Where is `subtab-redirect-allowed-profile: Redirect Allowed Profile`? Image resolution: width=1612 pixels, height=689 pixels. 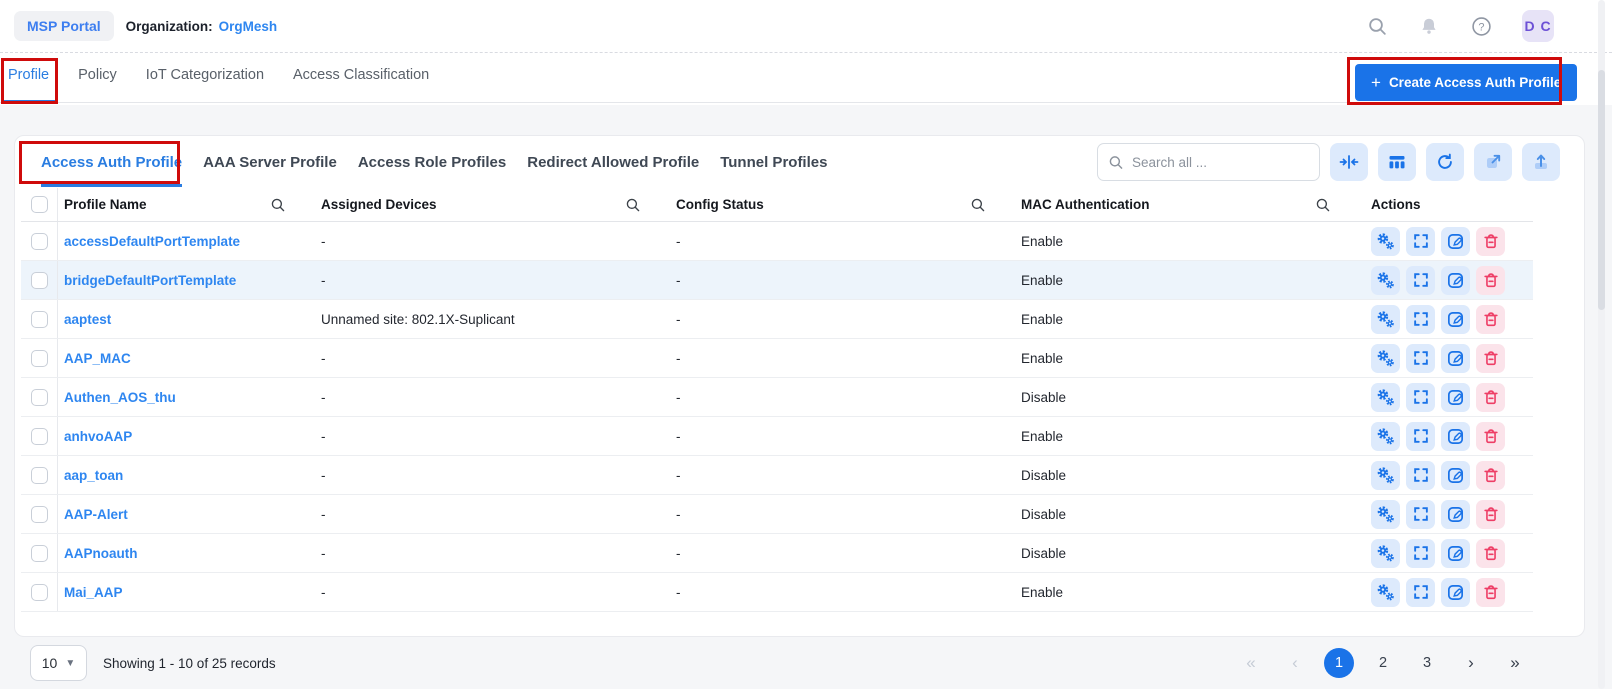
subtab-redirect-allowed-profile: Redirect Allowed Profile is located at coordinates (613, 162).